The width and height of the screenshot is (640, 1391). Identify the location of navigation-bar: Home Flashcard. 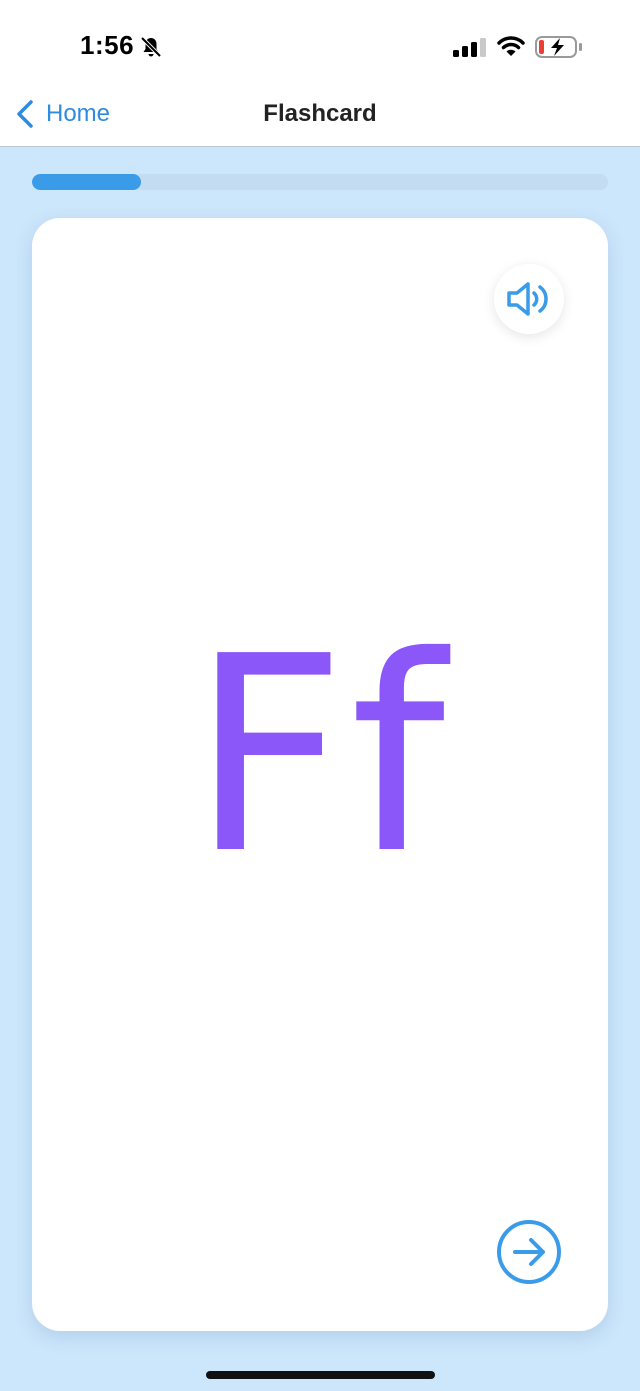
(320, 115).